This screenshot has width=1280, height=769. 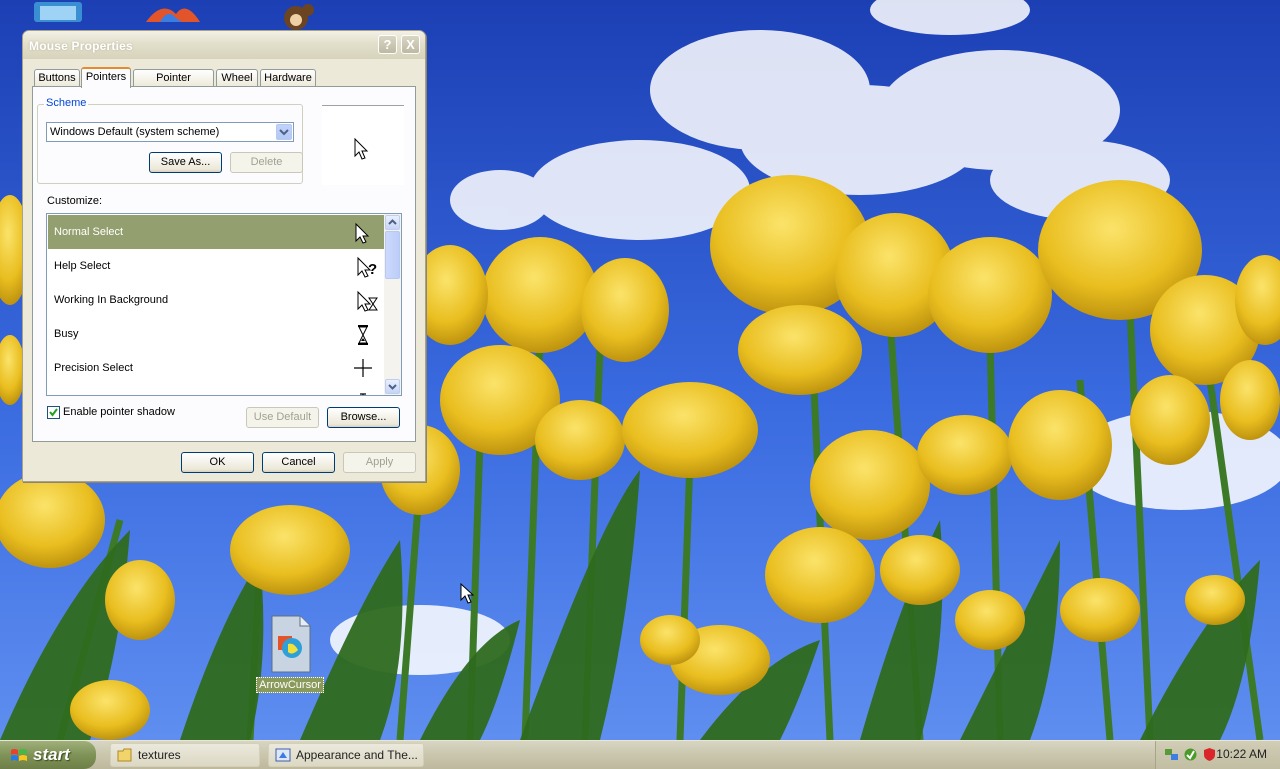 What do you see at coordinates (363, 368) in the screenshot?
I see `crosshair-icon` at bounding box center [363, 368].